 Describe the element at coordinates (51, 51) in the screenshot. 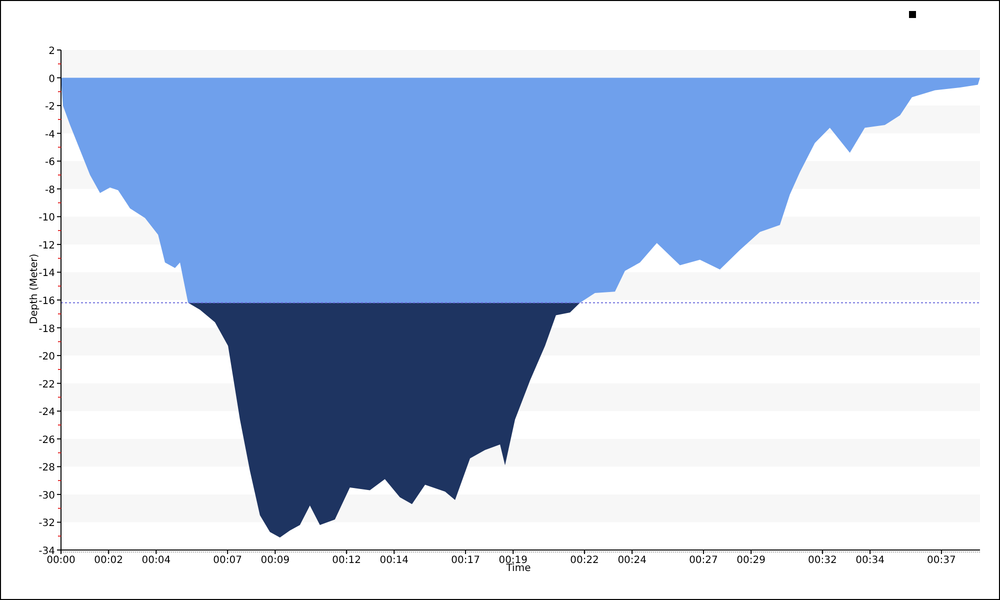

I see `y-tick-label: 2` at that location.